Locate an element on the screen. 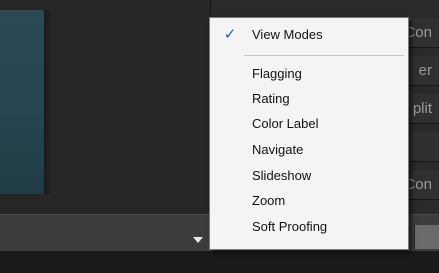  chevron-down-icon is located at coordinates (198, 240).